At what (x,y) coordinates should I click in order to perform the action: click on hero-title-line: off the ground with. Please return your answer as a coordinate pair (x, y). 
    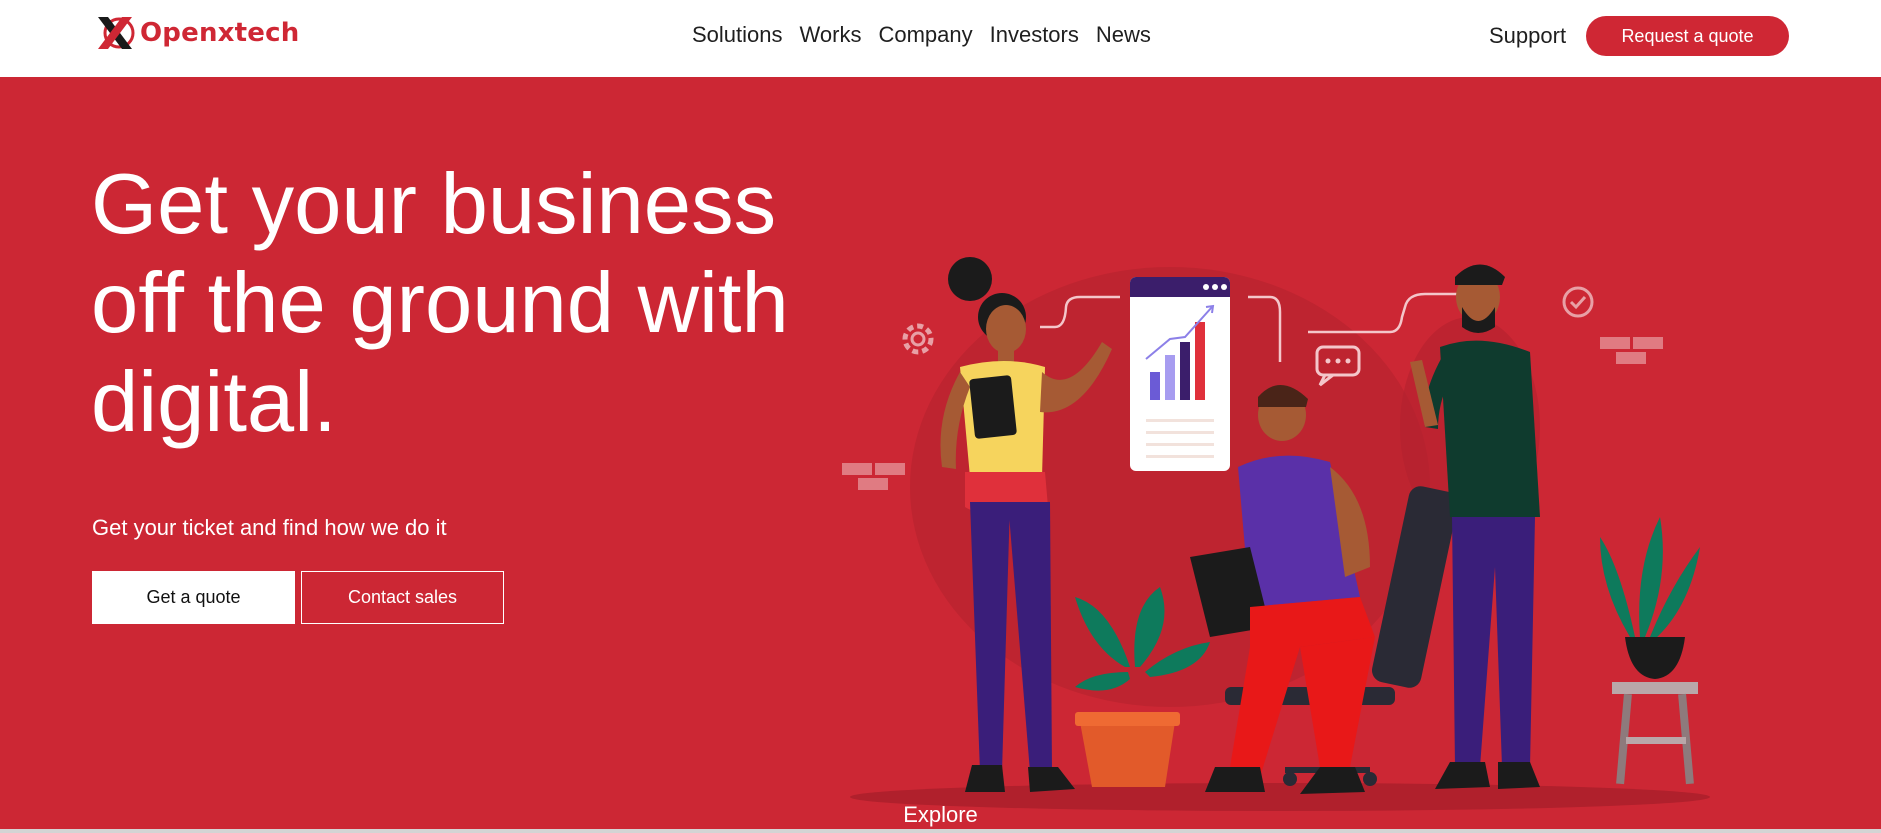
    Looking at the image, I should click on (440, 303).